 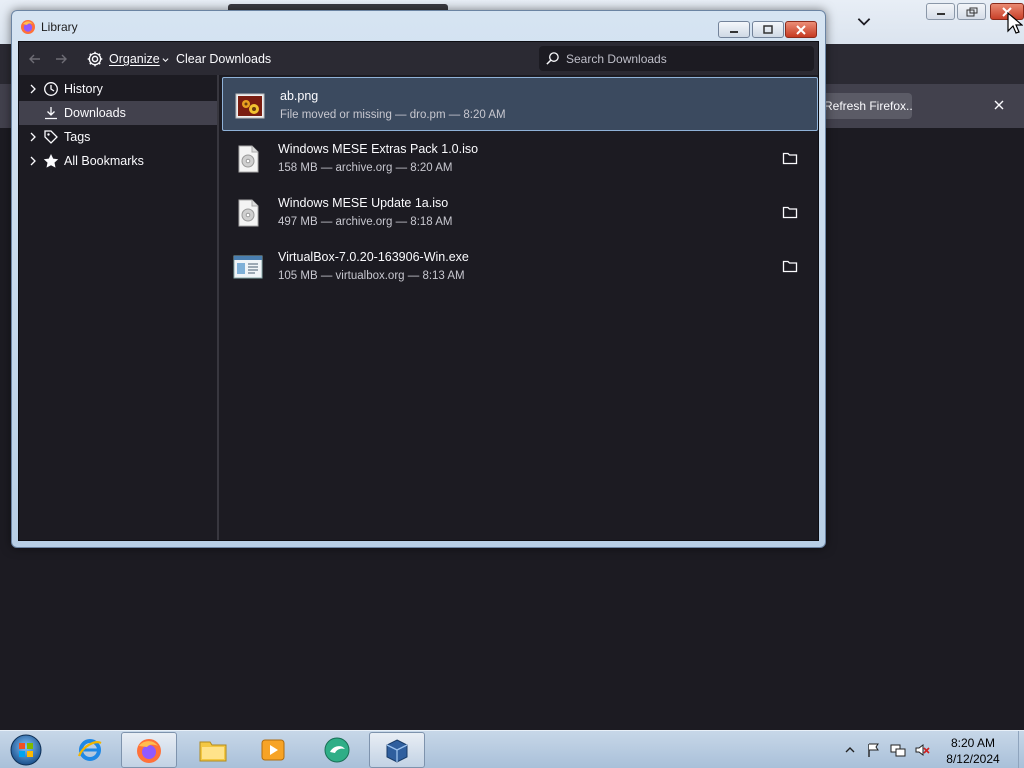 What do you see at coordinates (1021, 749) in the screenshot?
I see `show-desktop-button` at bounding box center [1021, 749].